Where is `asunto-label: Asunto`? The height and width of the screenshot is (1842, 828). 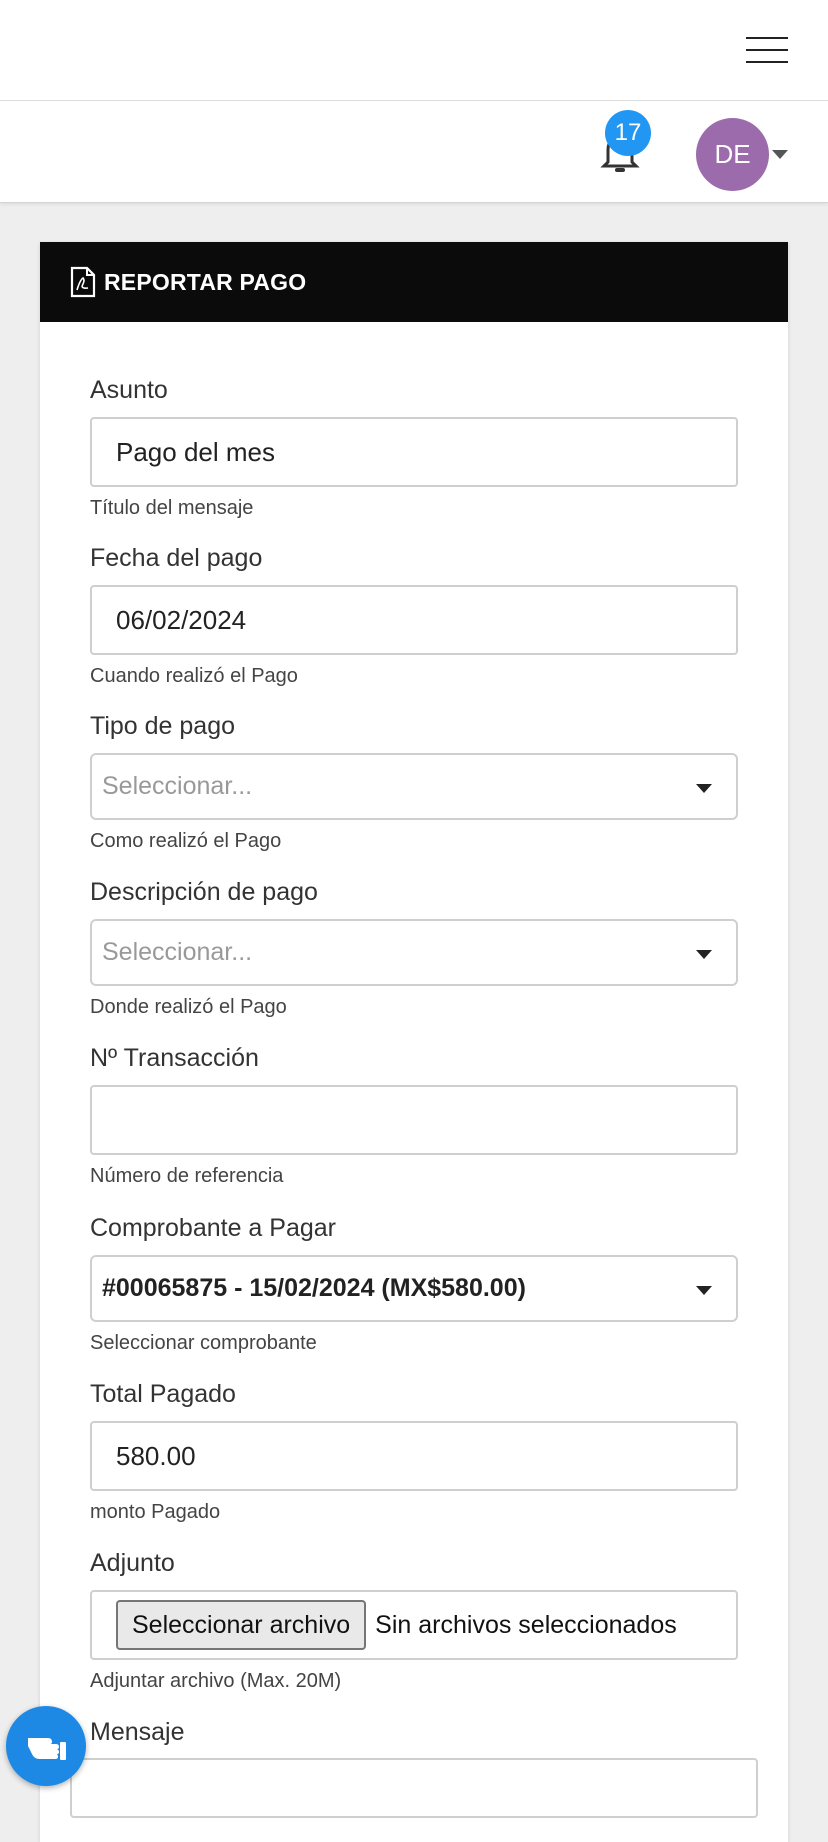
asunto-label: Asunto is located at coordinates (129, 390).